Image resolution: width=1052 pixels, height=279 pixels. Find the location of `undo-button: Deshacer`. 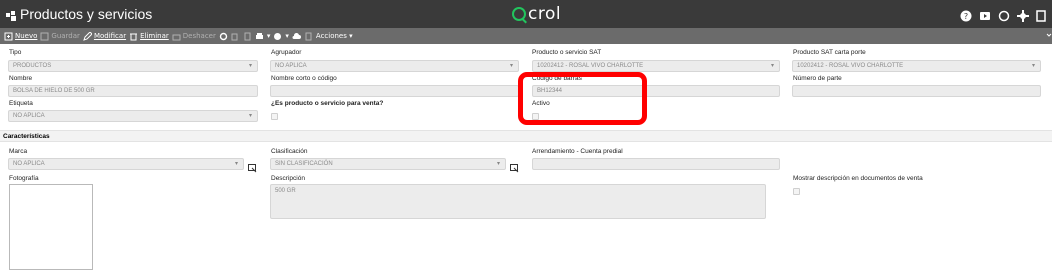

undo-button: Deshacer is located at coordinates (194, 36).